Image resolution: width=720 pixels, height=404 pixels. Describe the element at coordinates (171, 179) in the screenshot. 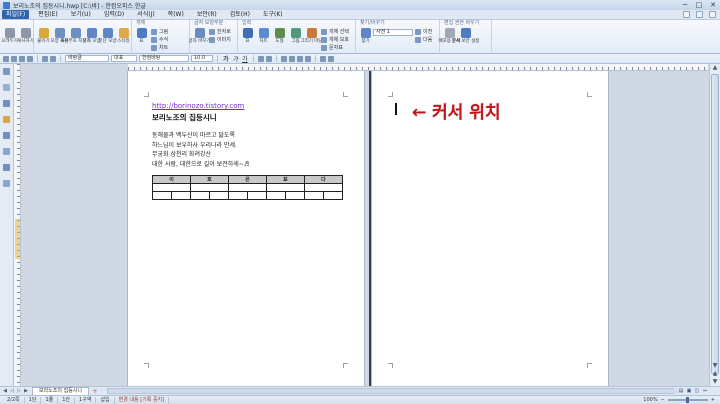

I see `table-header-cell: 이` at that location.